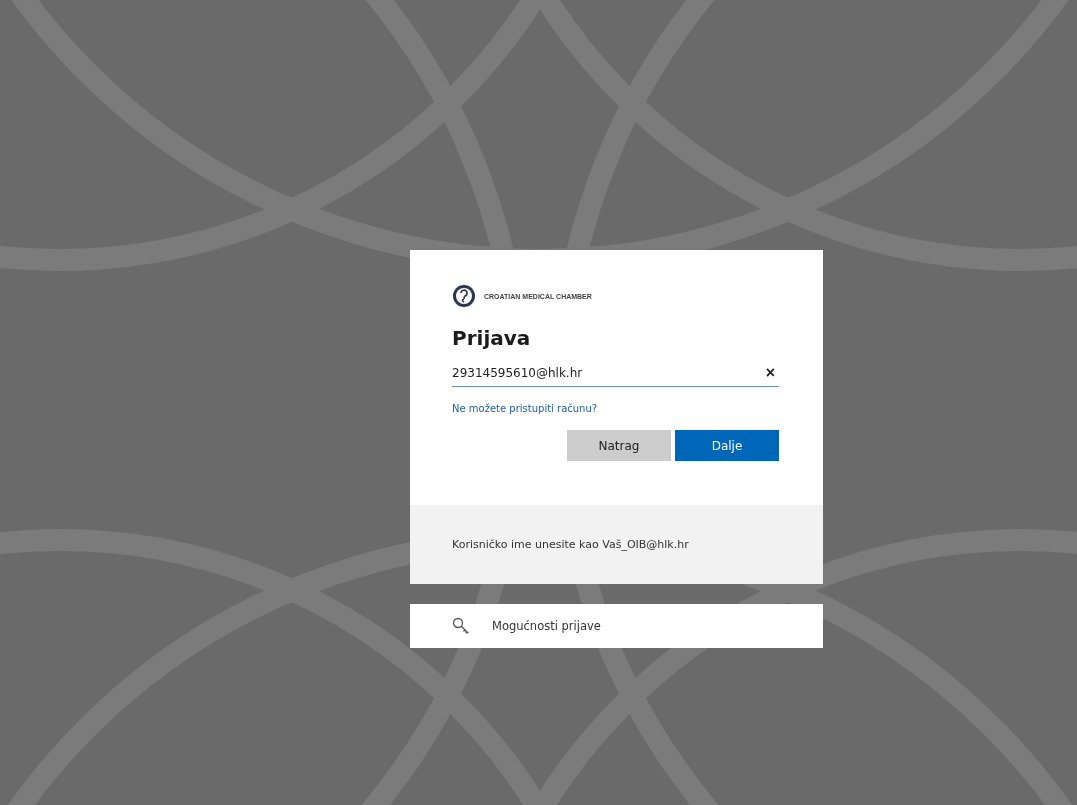  What do you see at coordinates (727, 445) in the screenshot?
I see `next-button: Dalje` at bounding box center [727, 445].